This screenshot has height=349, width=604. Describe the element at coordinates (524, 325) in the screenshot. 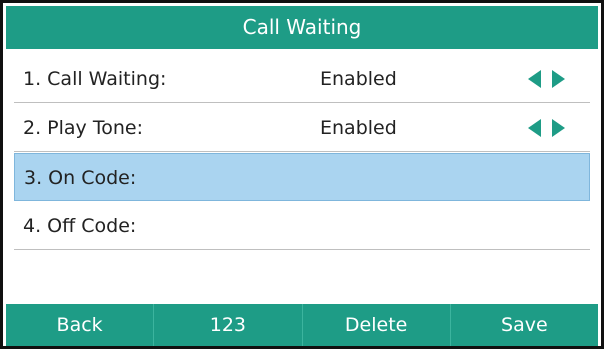

I see `save-button: Save` at that location.